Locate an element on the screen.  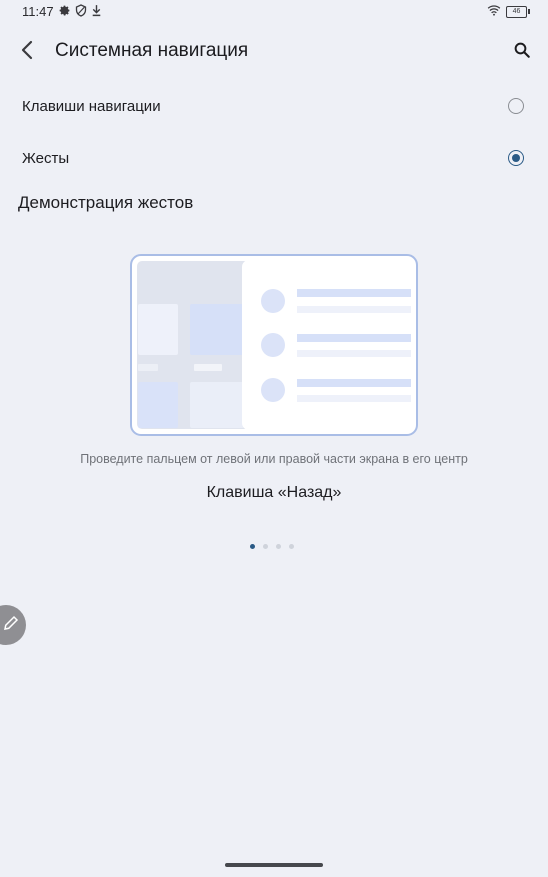
pencil-icon is located at coordinates (11, 625).